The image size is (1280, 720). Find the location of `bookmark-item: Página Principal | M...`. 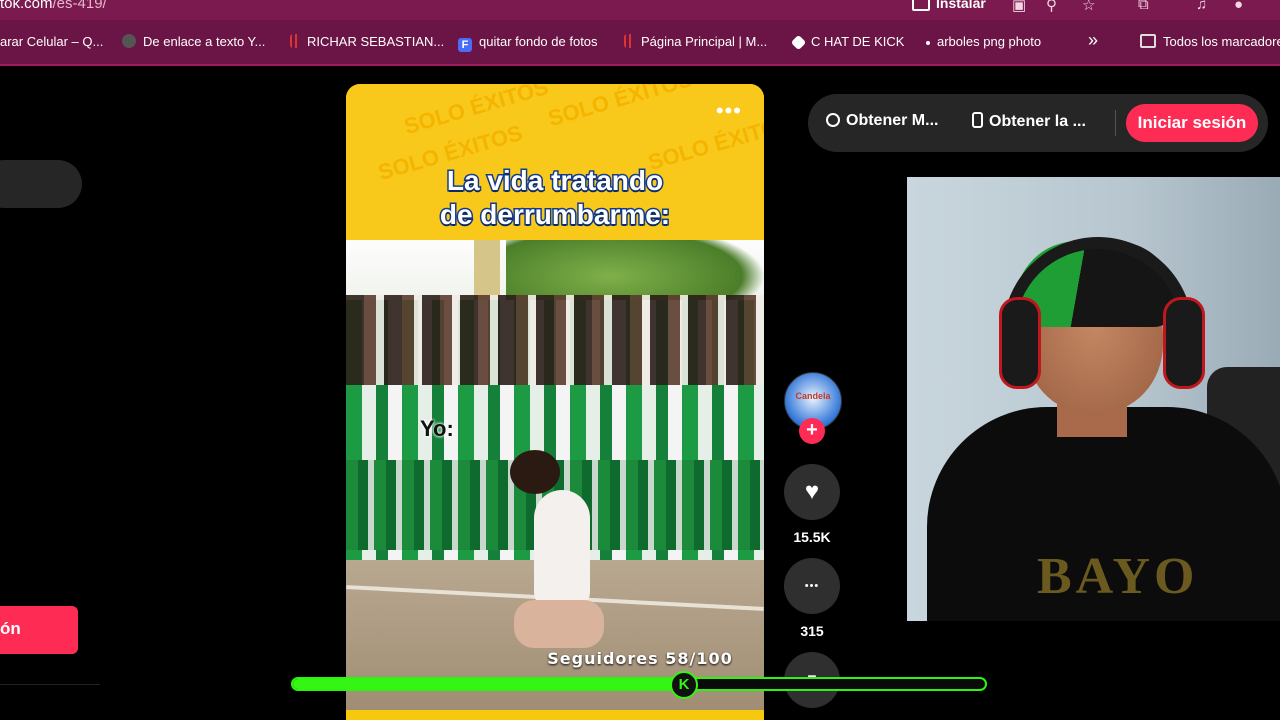

bookmark-item: Página Principal | M... is located at coordinates (695, 41).